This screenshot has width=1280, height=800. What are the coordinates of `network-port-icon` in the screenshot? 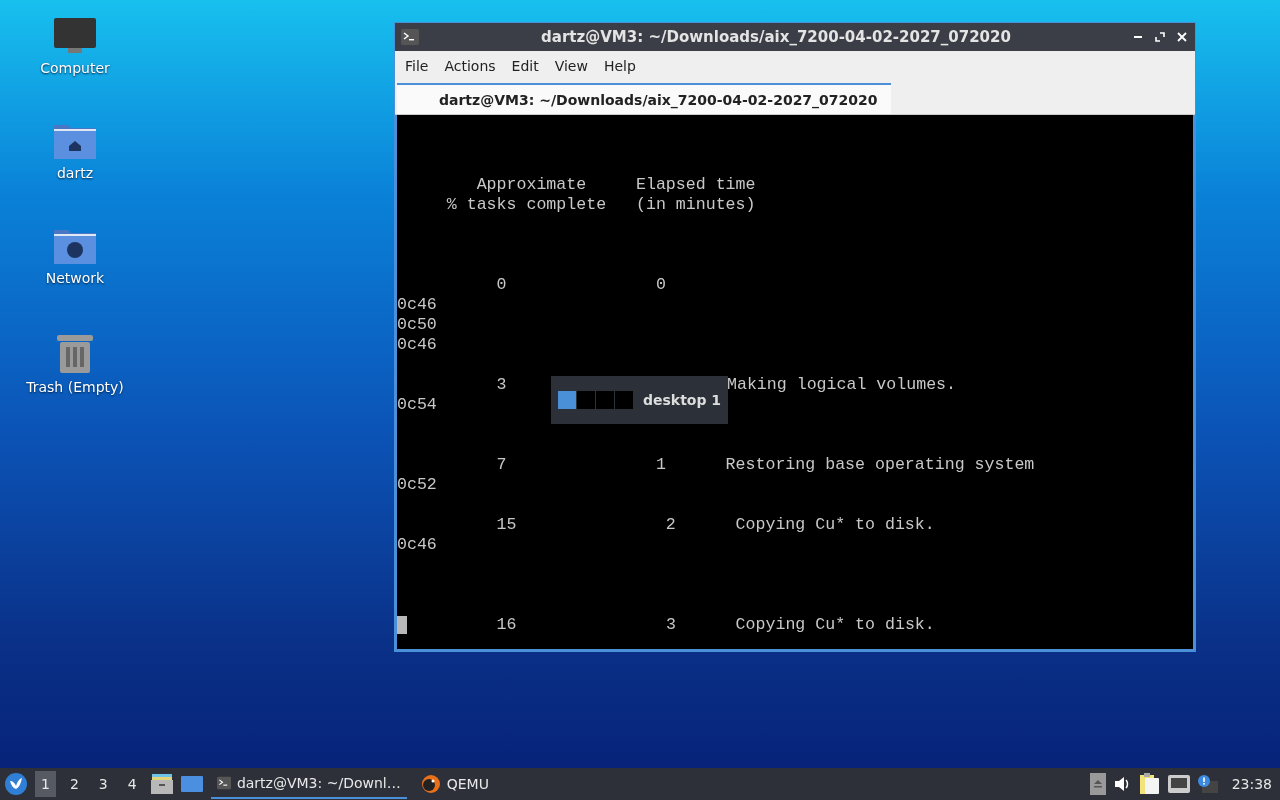 It's located at (1178, 784).